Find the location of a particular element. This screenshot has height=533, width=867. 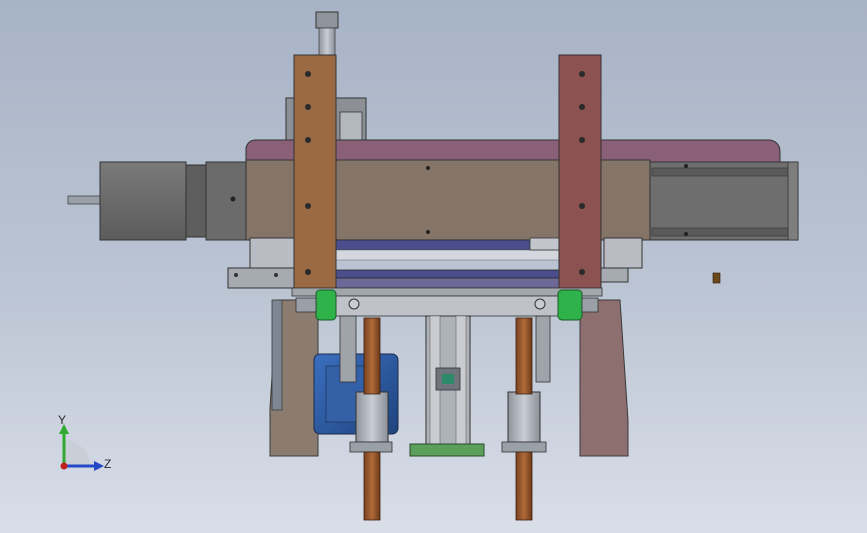

drive-motor-left is located at coordinates (158, 201).